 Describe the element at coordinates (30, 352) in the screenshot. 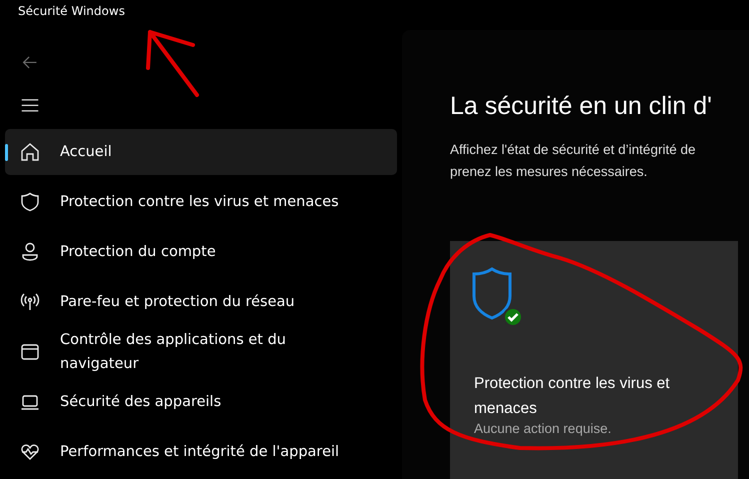

I see `window-icon` at that location.